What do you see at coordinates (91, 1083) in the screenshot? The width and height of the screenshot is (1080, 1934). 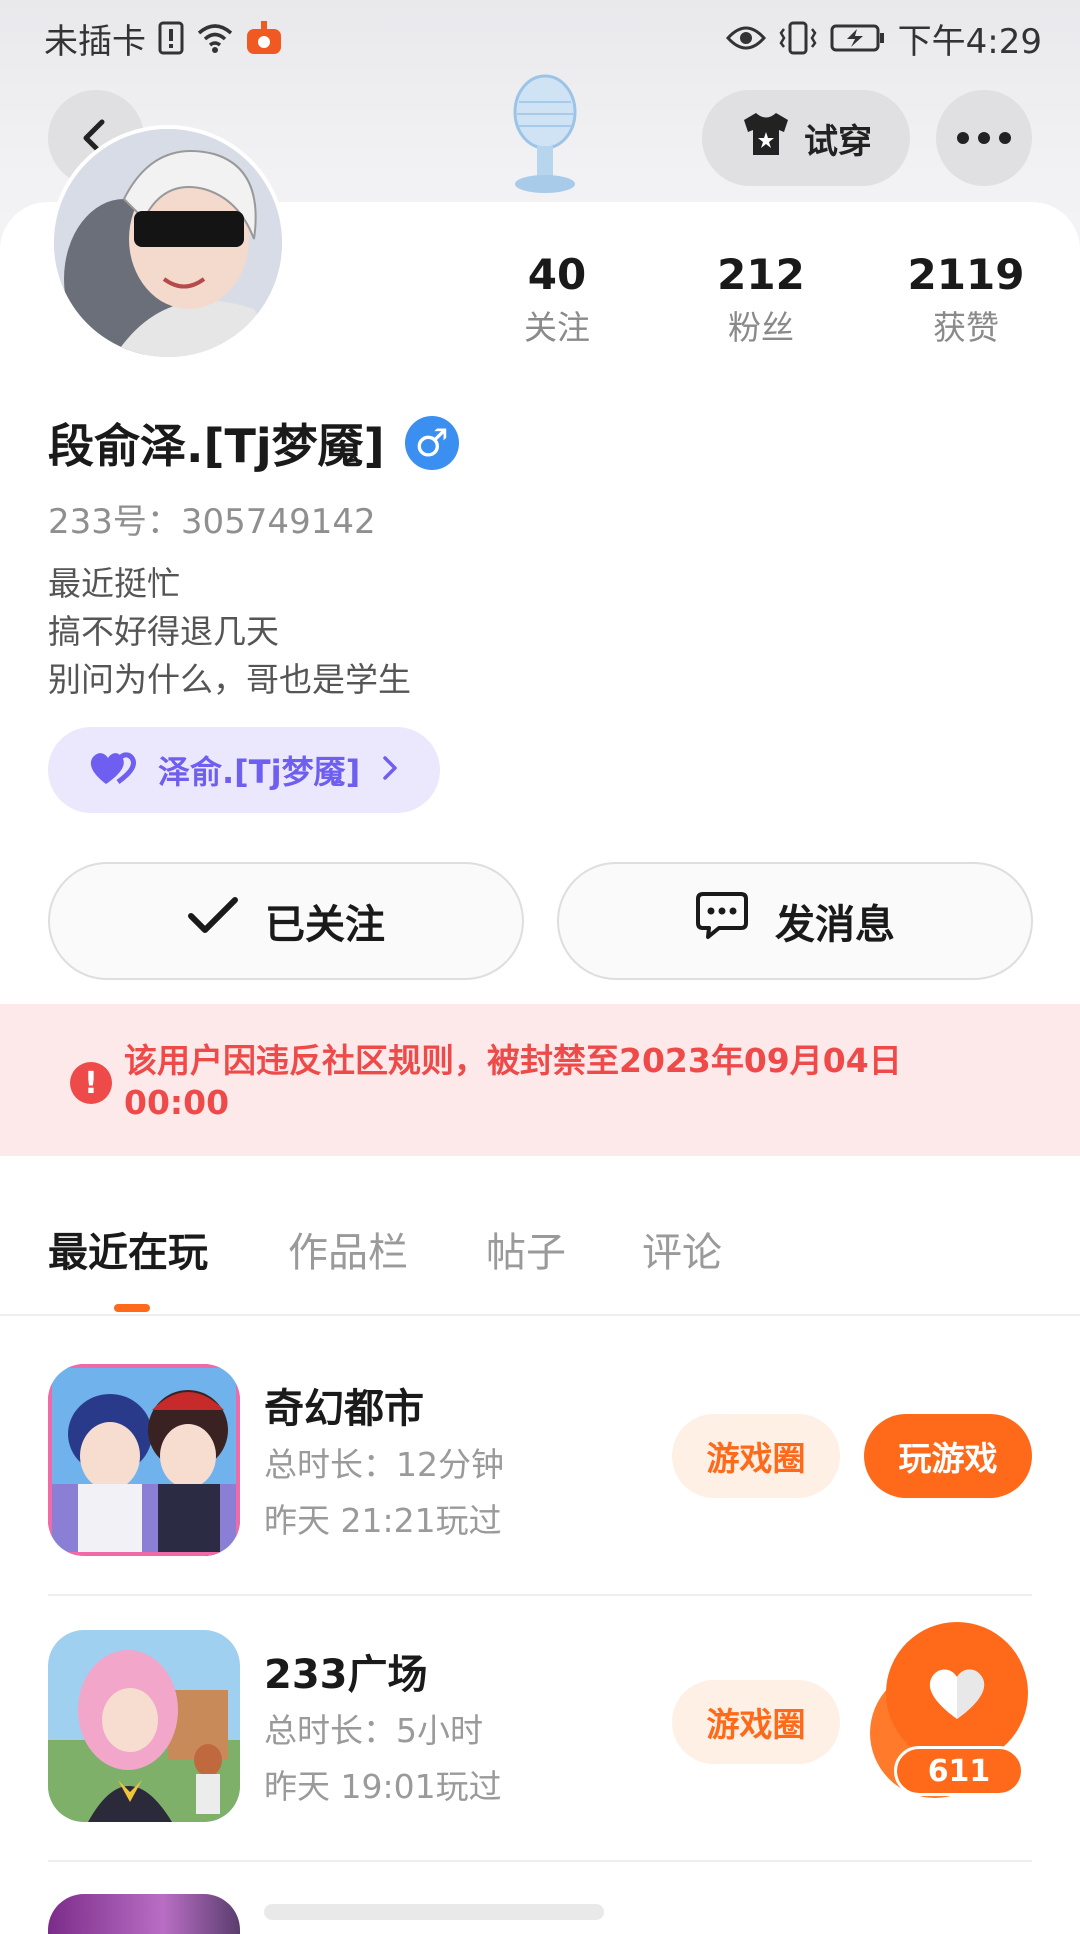 I see `warning-icon: !` at bounding box center [91, 1083].